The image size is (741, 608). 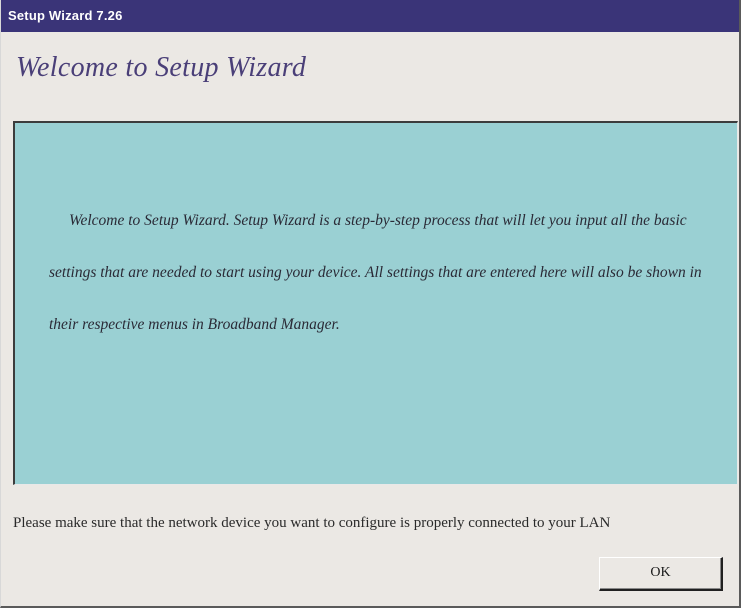 What do you see at coordinates (161, 67) in the screenshot?
I see `page-title: Welcome to Setup Wizard` at bounding box center [161, 67].